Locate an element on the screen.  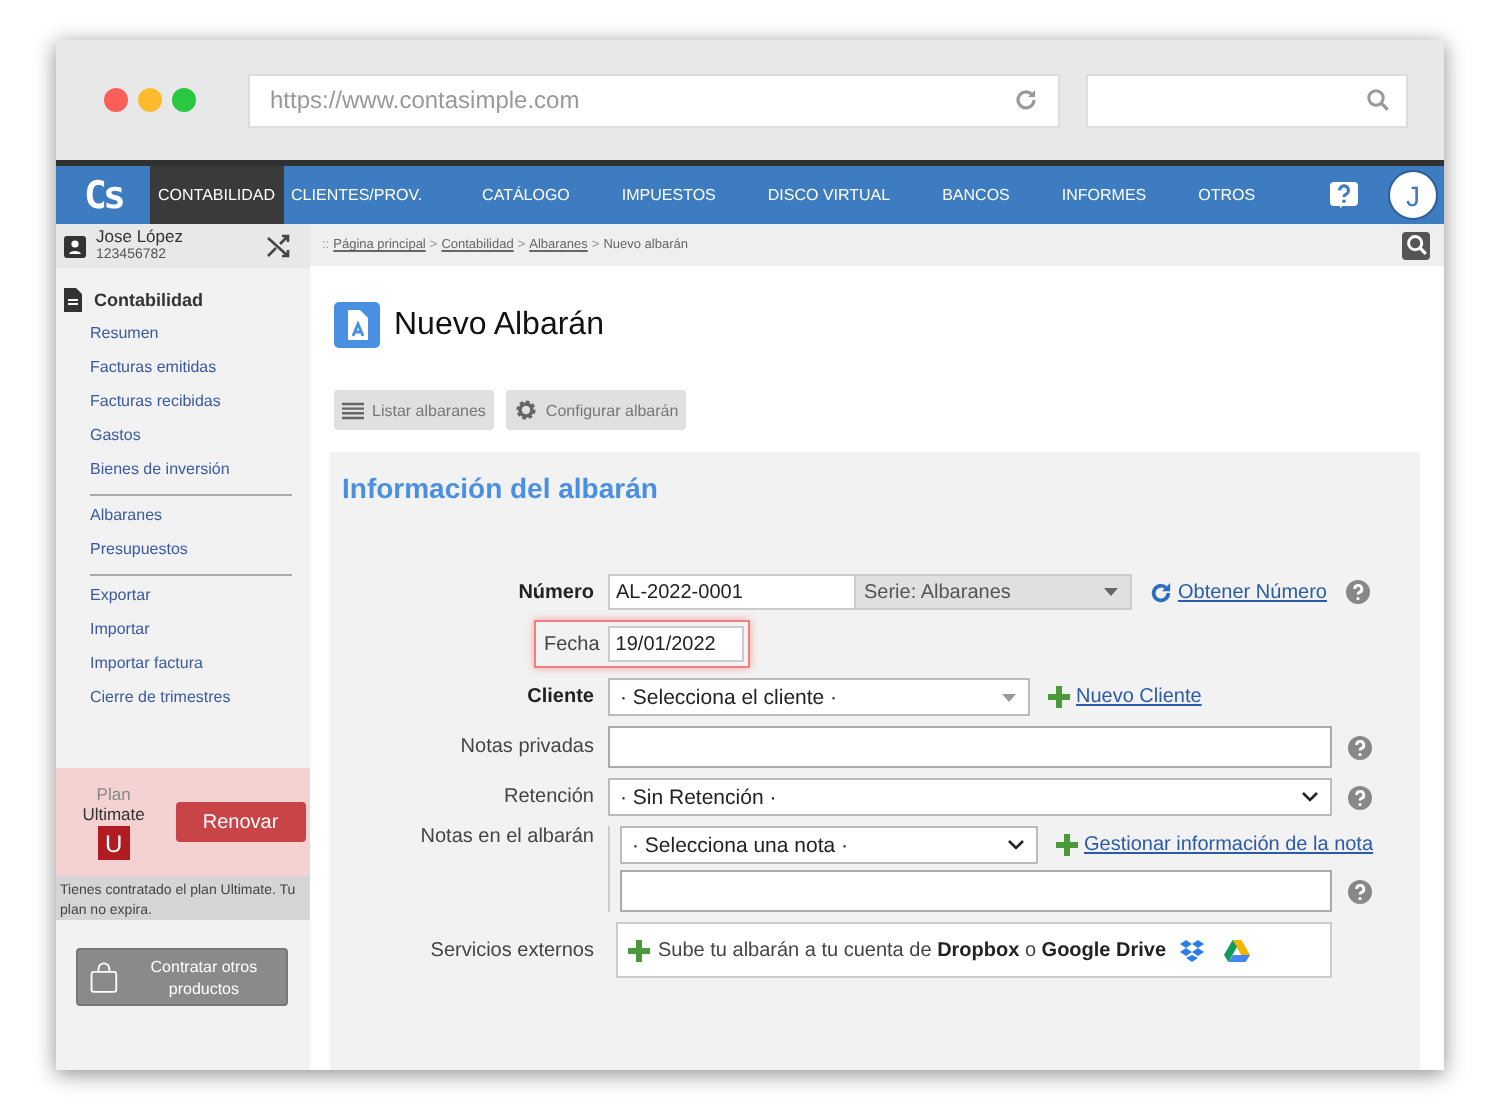
shuffle-icon is located at coordinates (278, 246).